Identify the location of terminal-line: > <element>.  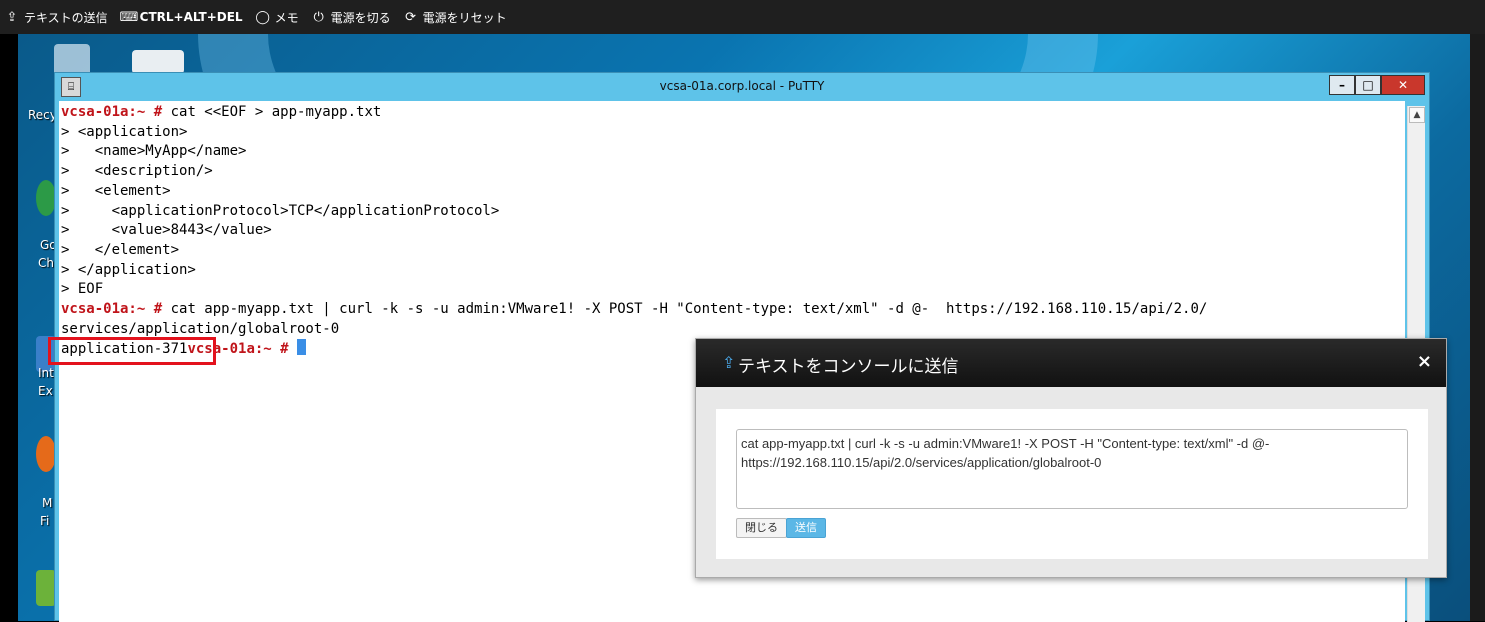
(732, 192).